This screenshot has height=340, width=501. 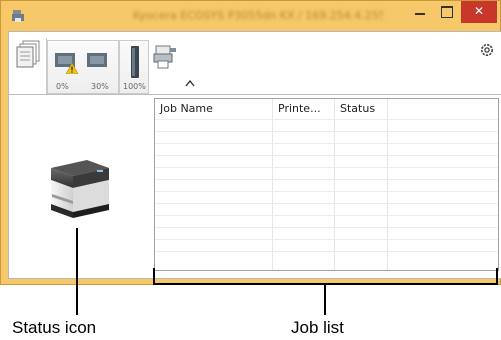 I want to click on device-info-group, so click(x=165, y=67).